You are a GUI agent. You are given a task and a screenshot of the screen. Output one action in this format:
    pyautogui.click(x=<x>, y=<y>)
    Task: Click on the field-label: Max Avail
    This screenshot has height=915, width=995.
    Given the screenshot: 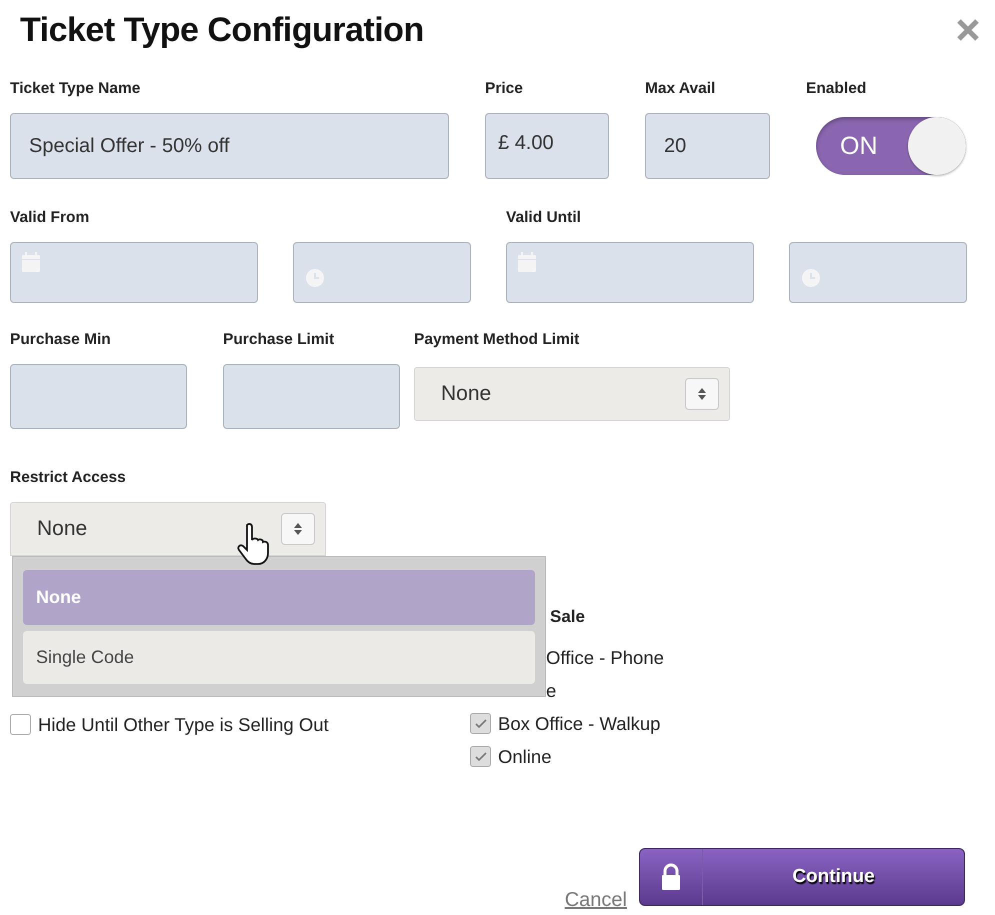 What is the action you would take?
    pyautogui.click(x=680, y=89)
    